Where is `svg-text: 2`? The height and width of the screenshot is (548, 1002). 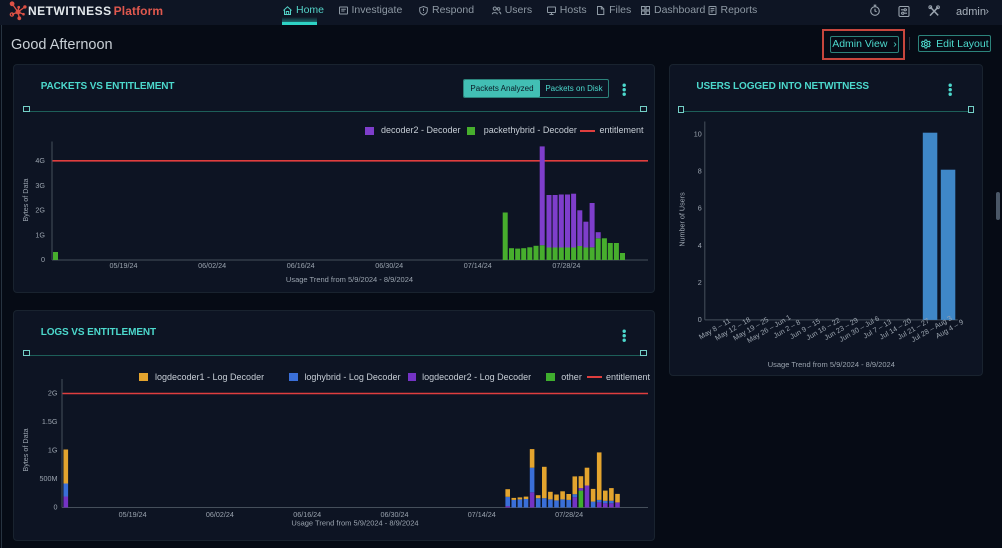
svg-text: 2 is located at coordinates (699, 282).